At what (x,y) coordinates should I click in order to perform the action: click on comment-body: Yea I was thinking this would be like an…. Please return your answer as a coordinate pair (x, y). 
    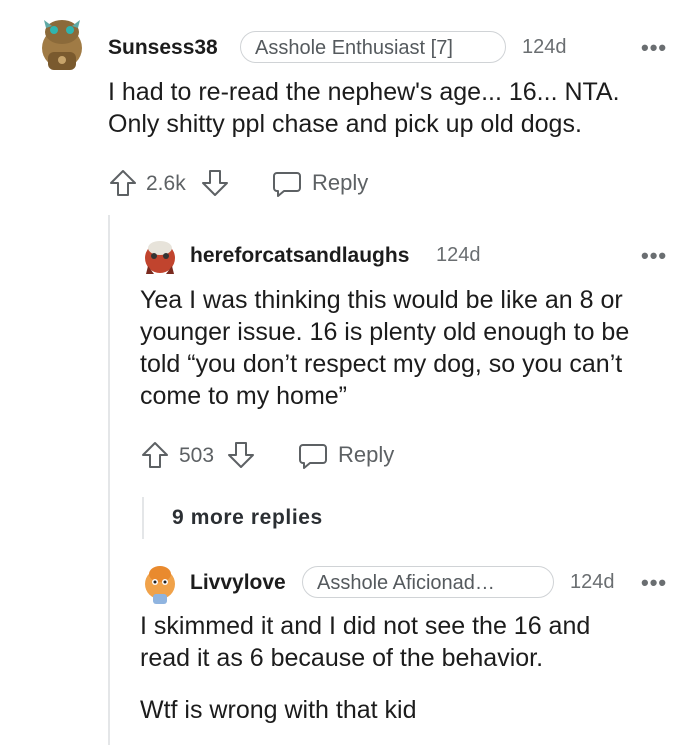
    Looking at the image, I should click on (417, 348).